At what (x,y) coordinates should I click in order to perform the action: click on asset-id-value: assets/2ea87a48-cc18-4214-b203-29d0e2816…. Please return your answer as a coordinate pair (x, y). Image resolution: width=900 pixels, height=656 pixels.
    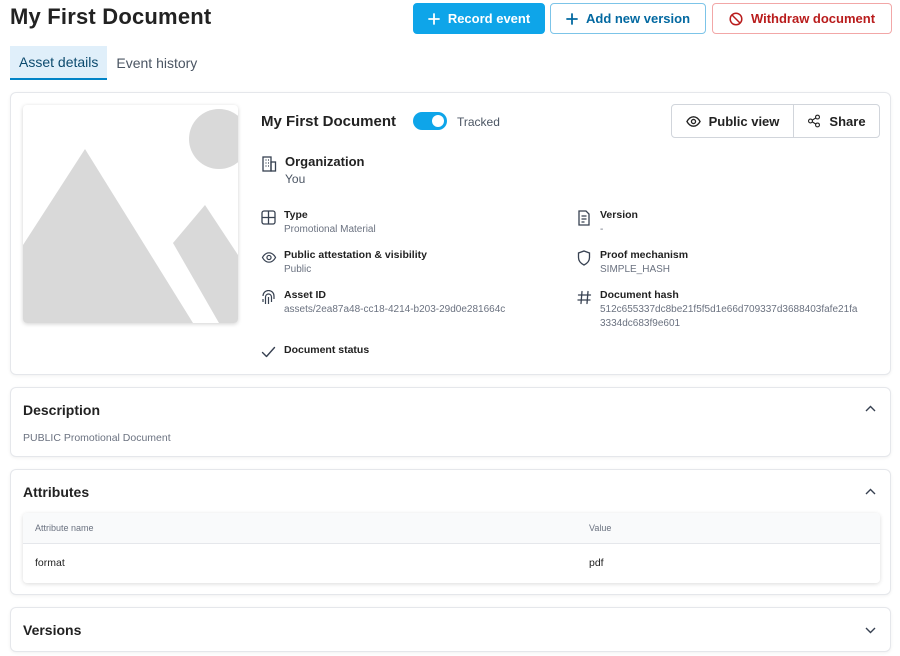
    Looking at the image, I should click on (395, 309).